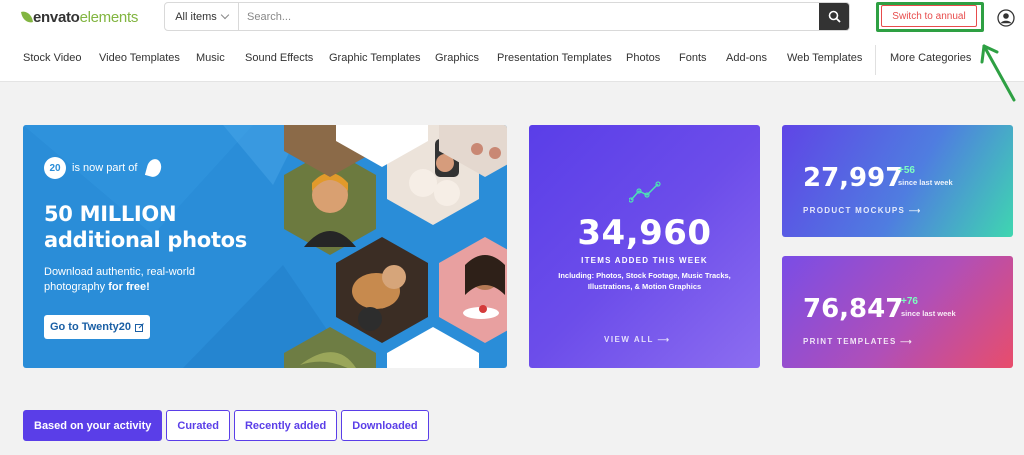 This screenshot has width=1024, height=455. Describe the element at coordinates (854, 210) in the screenshot. I see `stat-caption: PRODUCT MOCKUPS` at that location.